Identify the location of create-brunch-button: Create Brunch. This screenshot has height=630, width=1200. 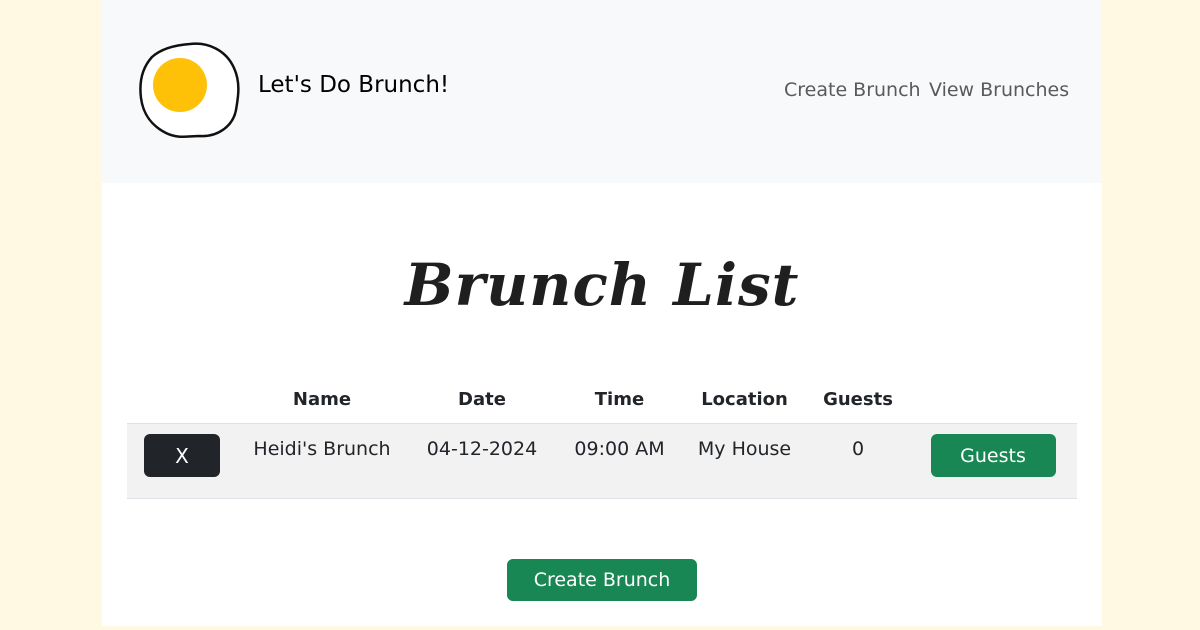
(602, 580).